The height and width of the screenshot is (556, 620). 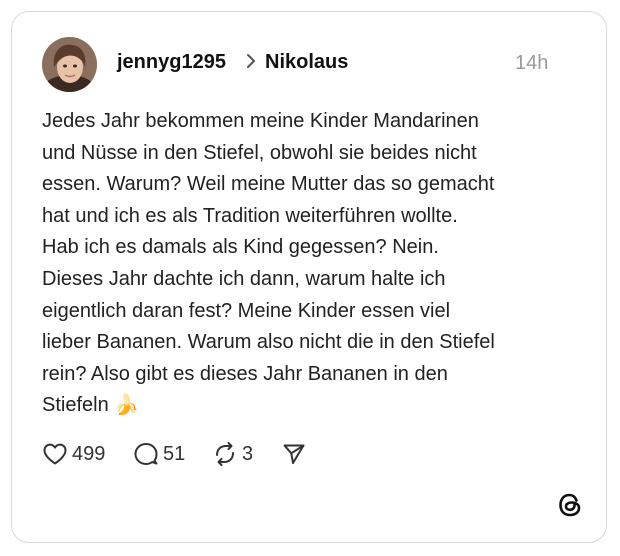 I want to click on paper-plane-icon, so click(x=294, y=454).